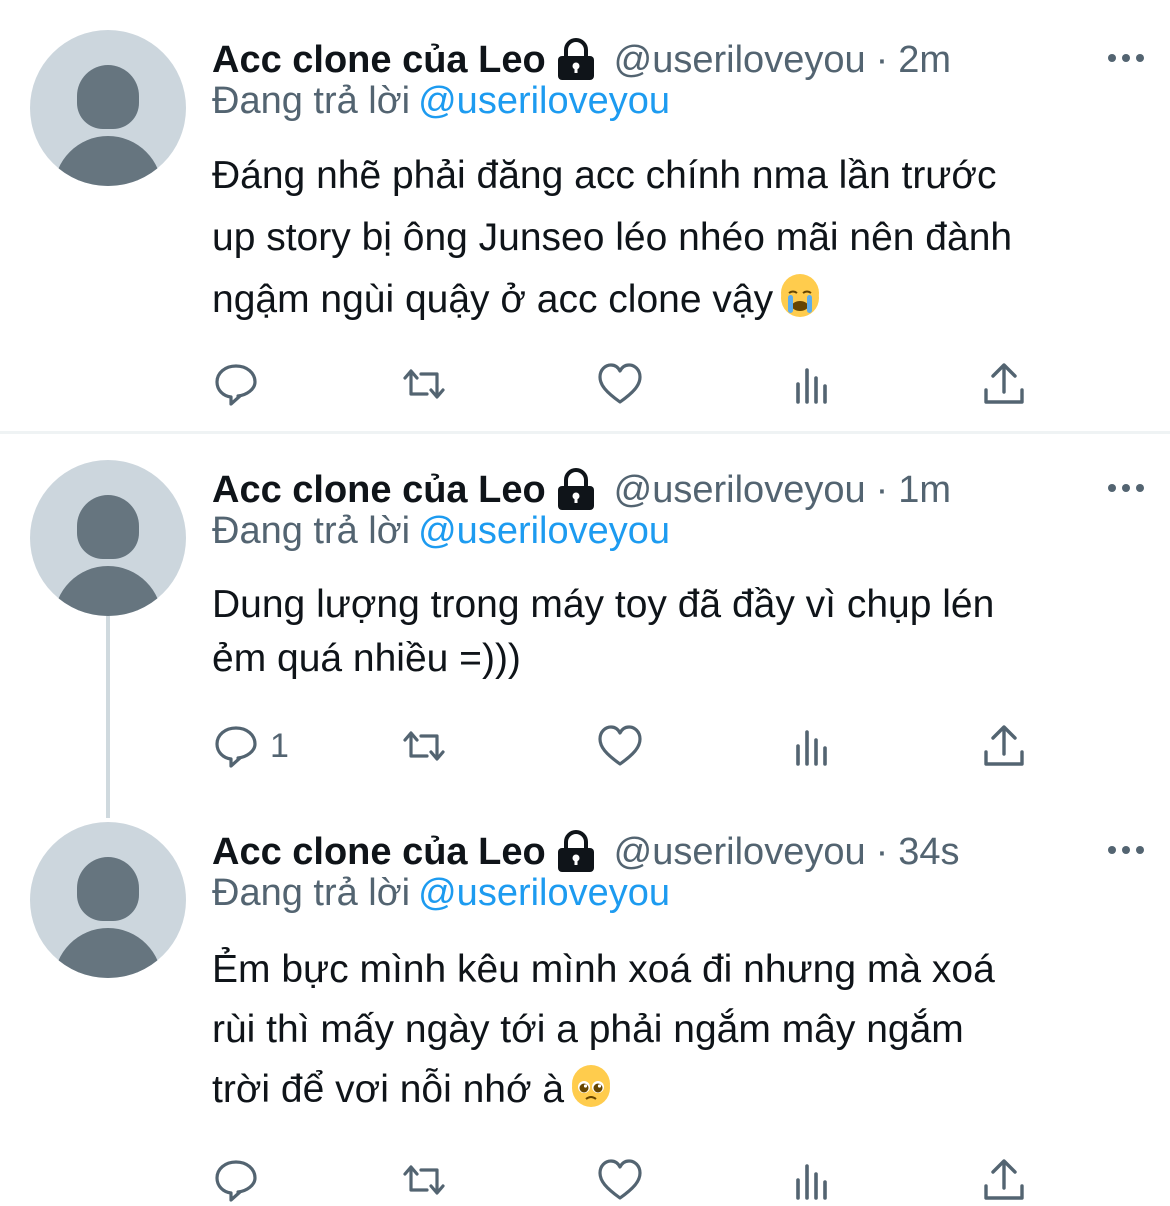  I want to click on timestamp: 34s, so click(928, 852).